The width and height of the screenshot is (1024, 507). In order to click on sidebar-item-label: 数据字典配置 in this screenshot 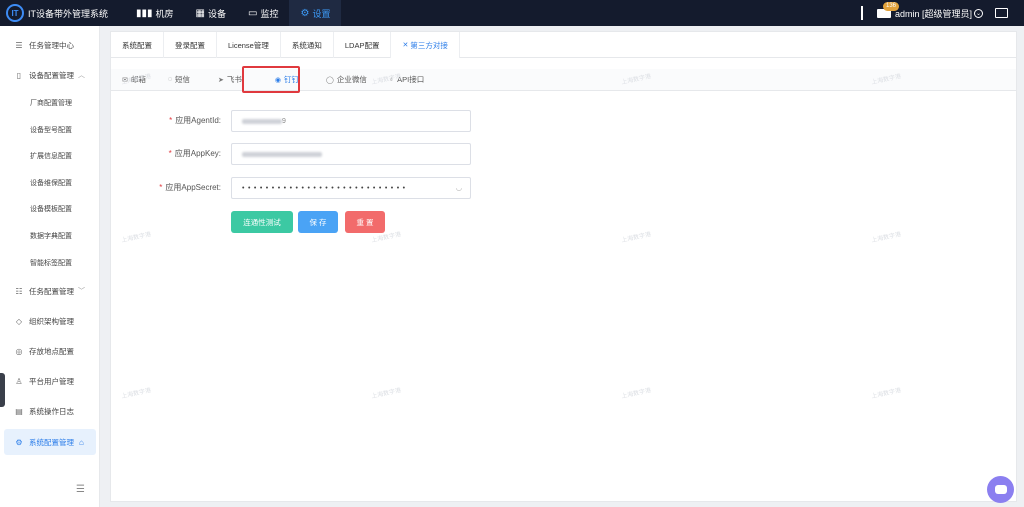, I will do `click(51, 236)`.